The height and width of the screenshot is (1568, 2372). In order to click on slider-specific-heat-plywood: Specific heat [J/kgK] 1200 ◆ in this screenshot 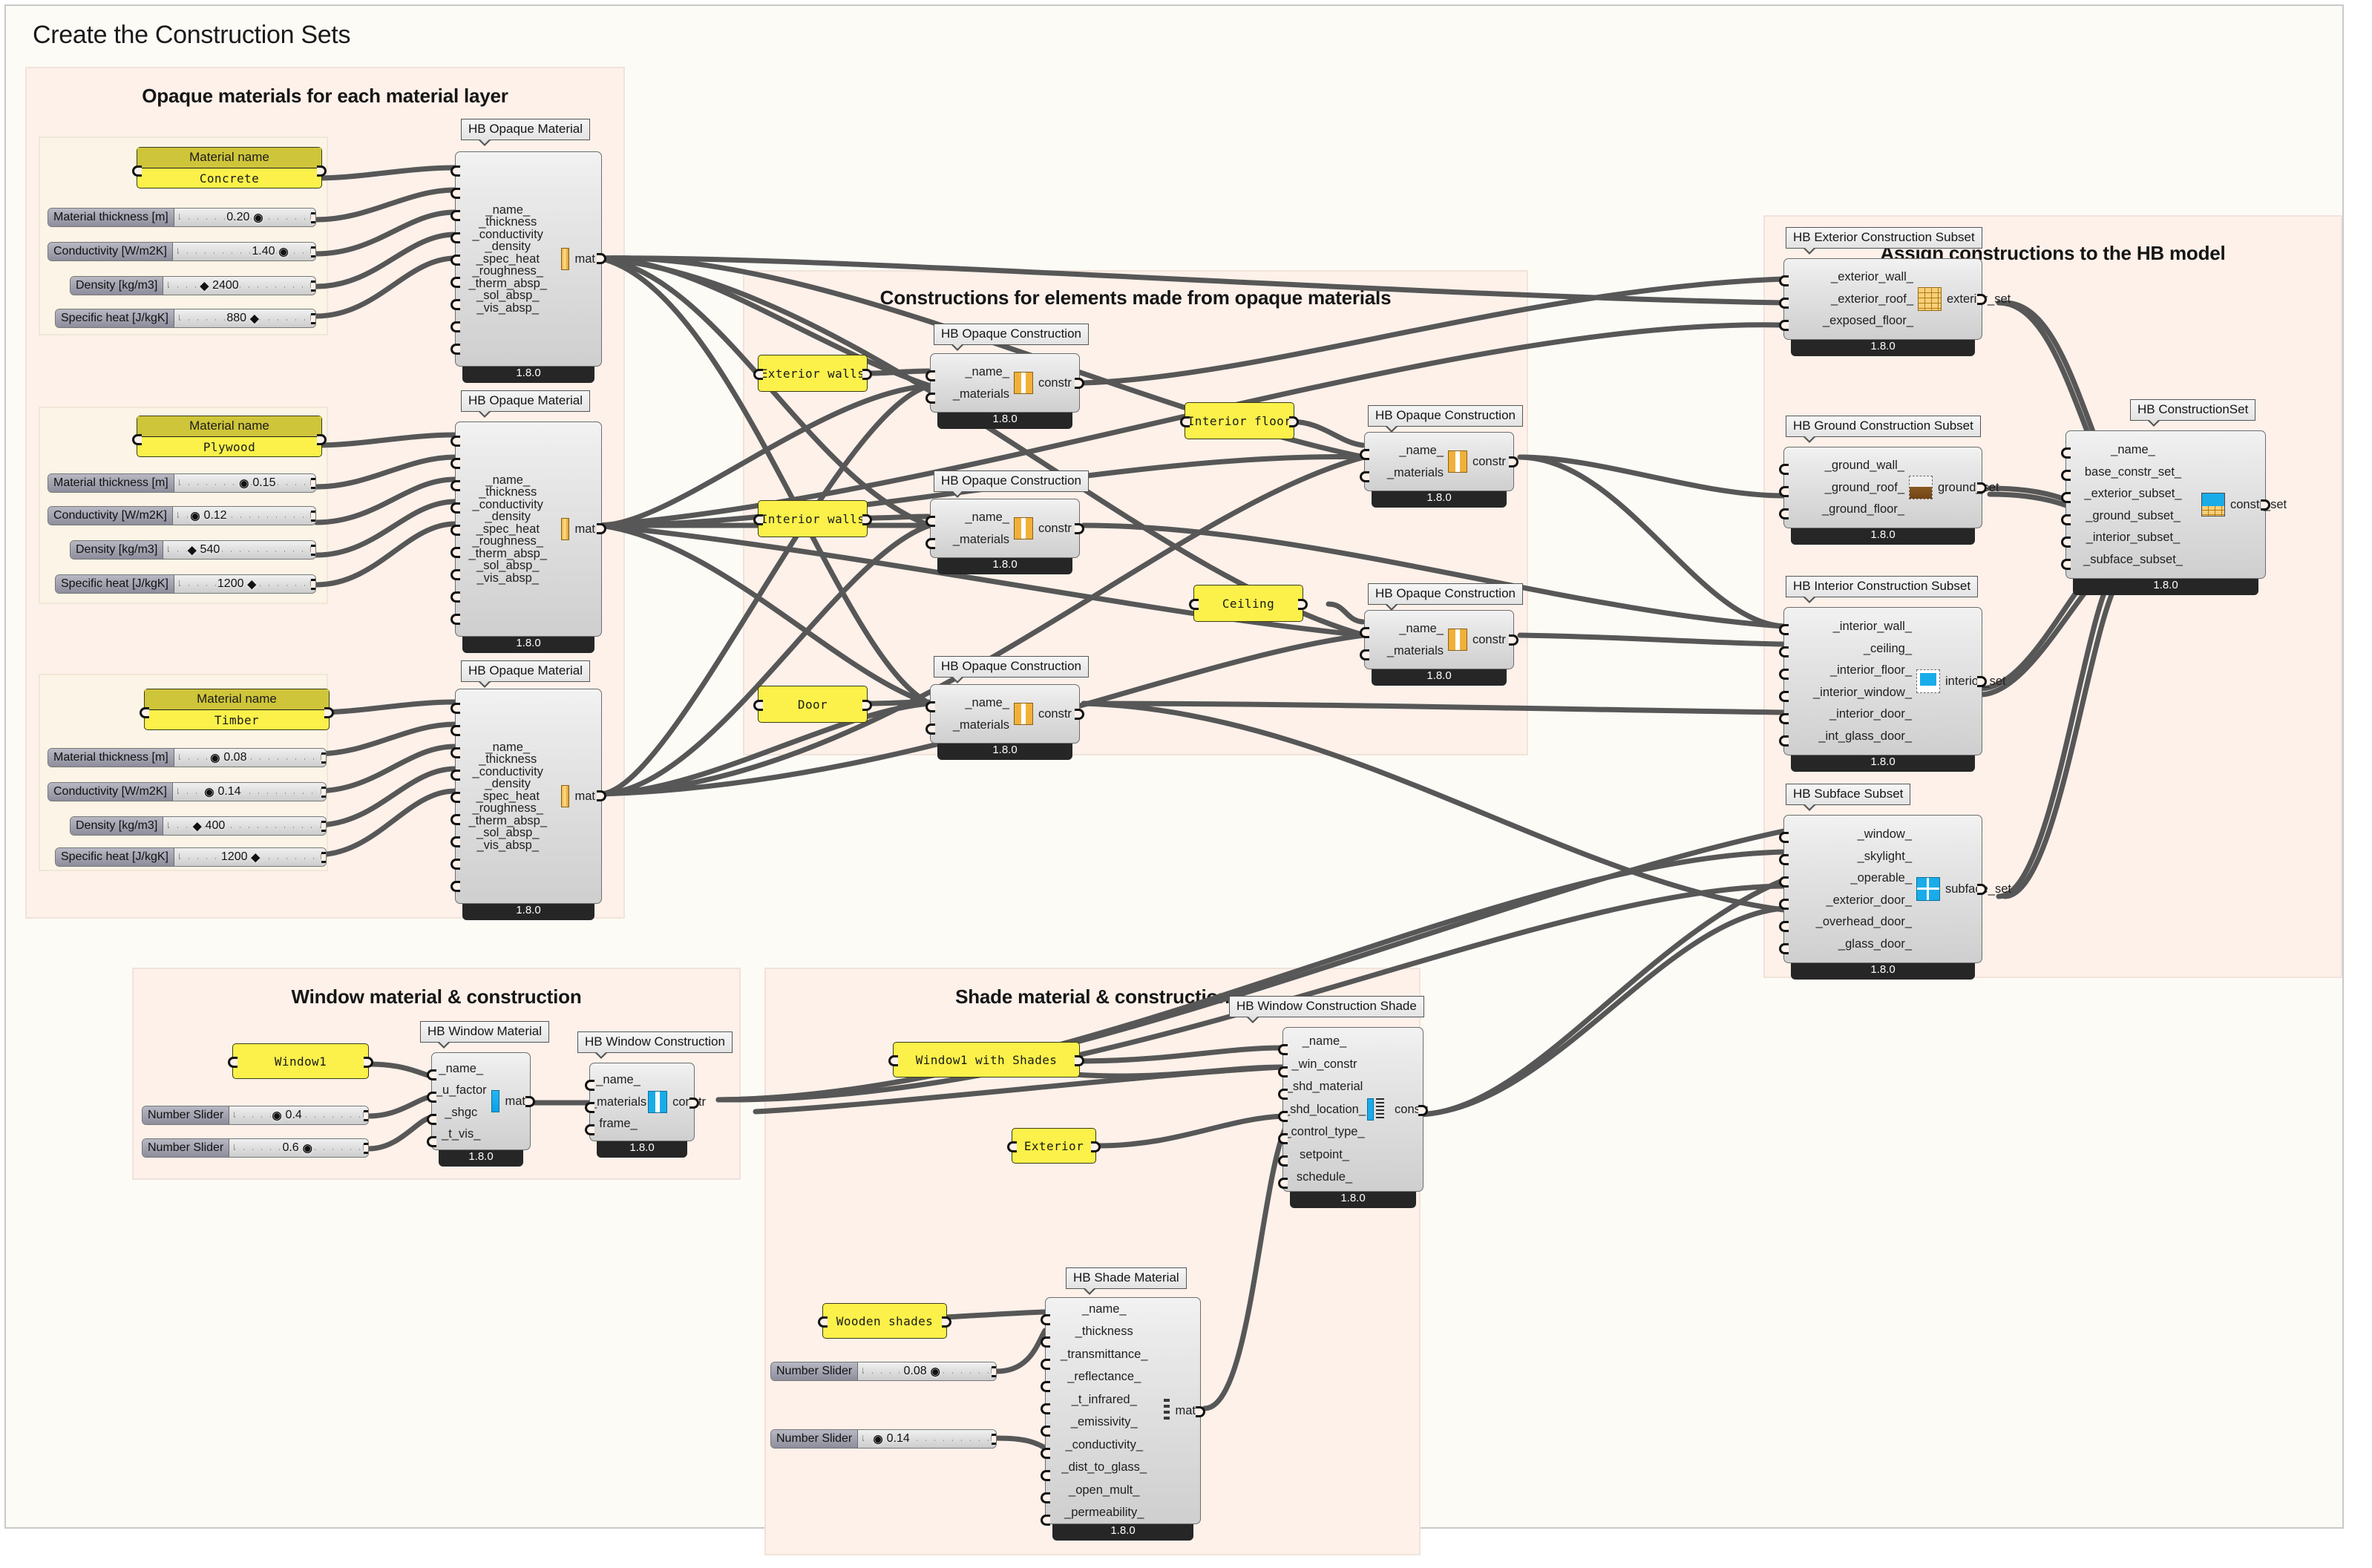, I will do `click(185, 584)`.